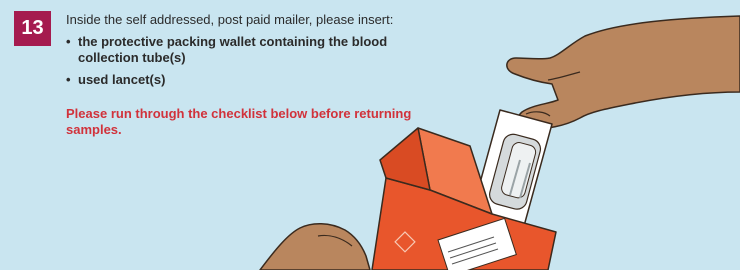 The image size is (740, 270). Describe the element at coordinates (122, 79) in the screenshot. I see `list-item-text: used lancet(s)` at that location.